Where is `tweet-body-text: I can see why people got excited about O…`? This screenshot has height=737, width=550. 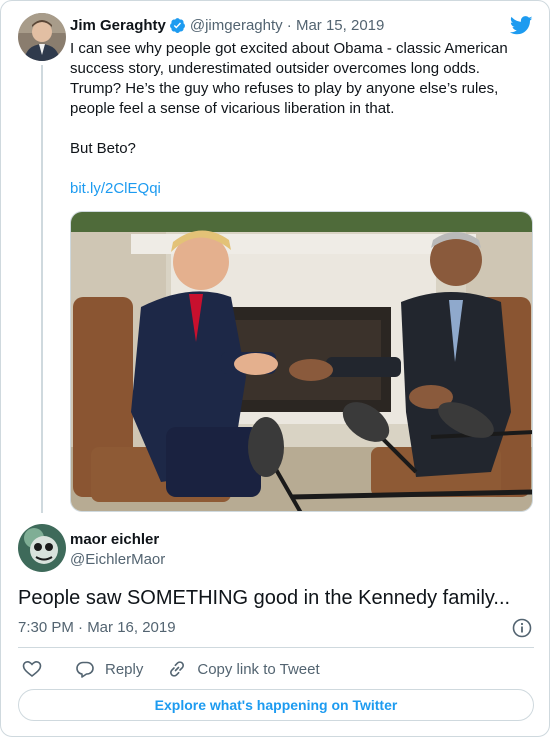 tweet-body-text: I can see why people got excited about O… is located at coordinates (289, 98).